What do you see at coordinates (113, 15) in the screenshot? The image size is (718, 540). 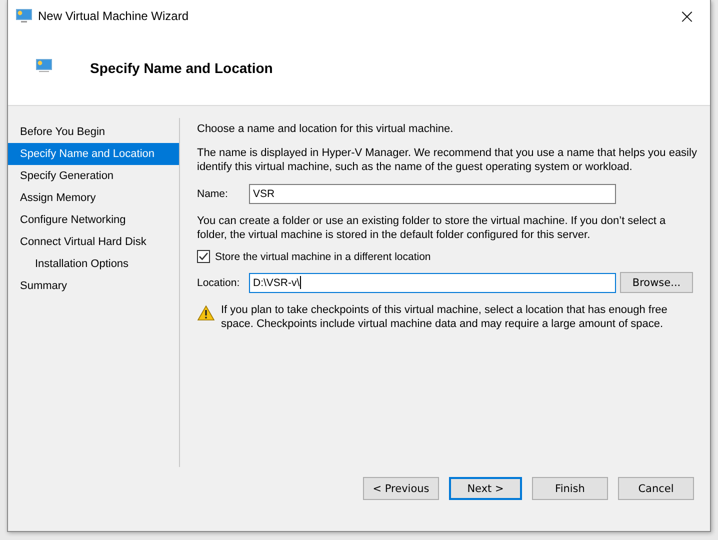 I see `window-title: New Virtual Machine Wizard` at bounding box center [113, 15].